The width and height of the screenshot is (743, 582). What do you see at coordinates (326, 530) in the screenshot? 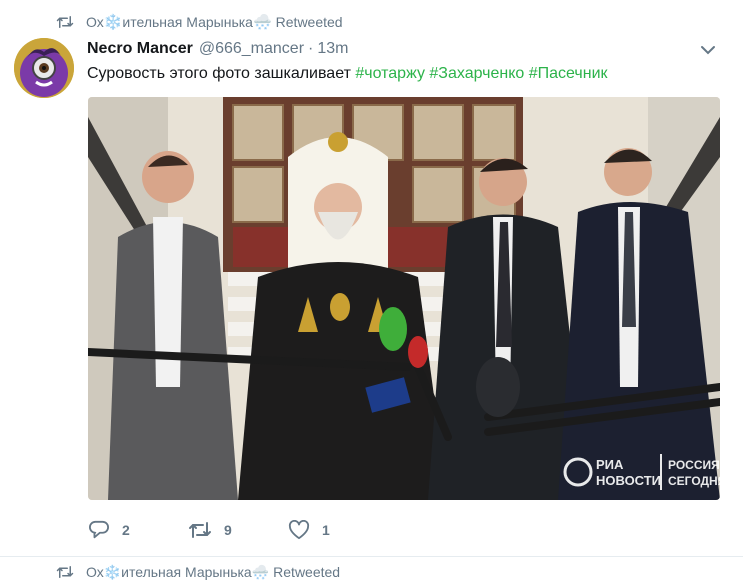
I see `like-count: 1` at bounding box center [326, 530].